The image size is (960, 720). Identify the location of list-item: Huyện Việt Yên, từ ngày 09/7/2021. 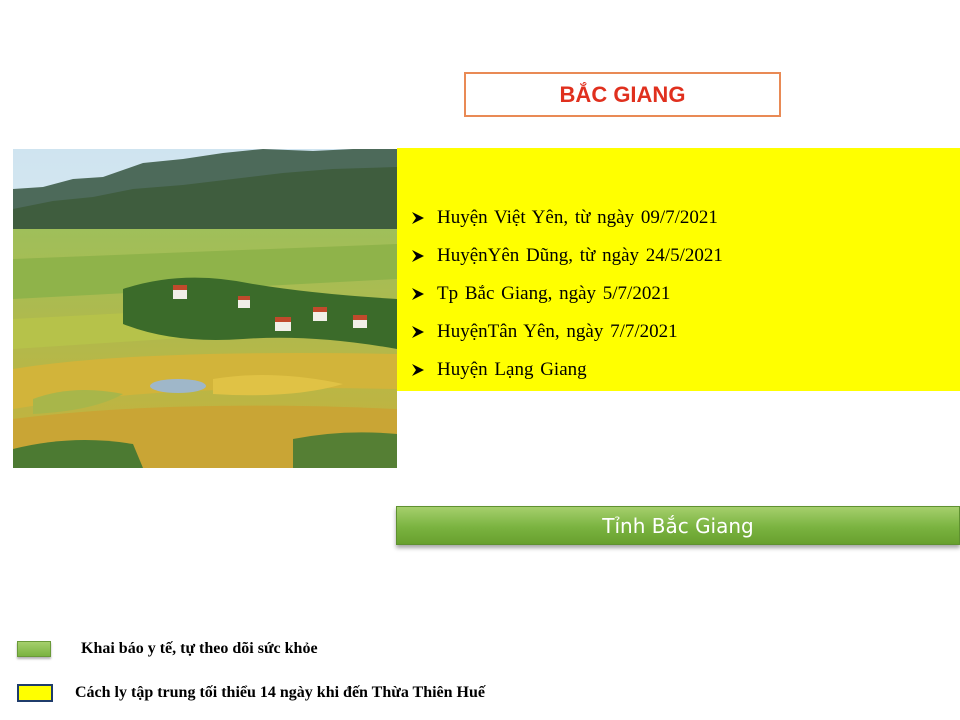
(567, 218).